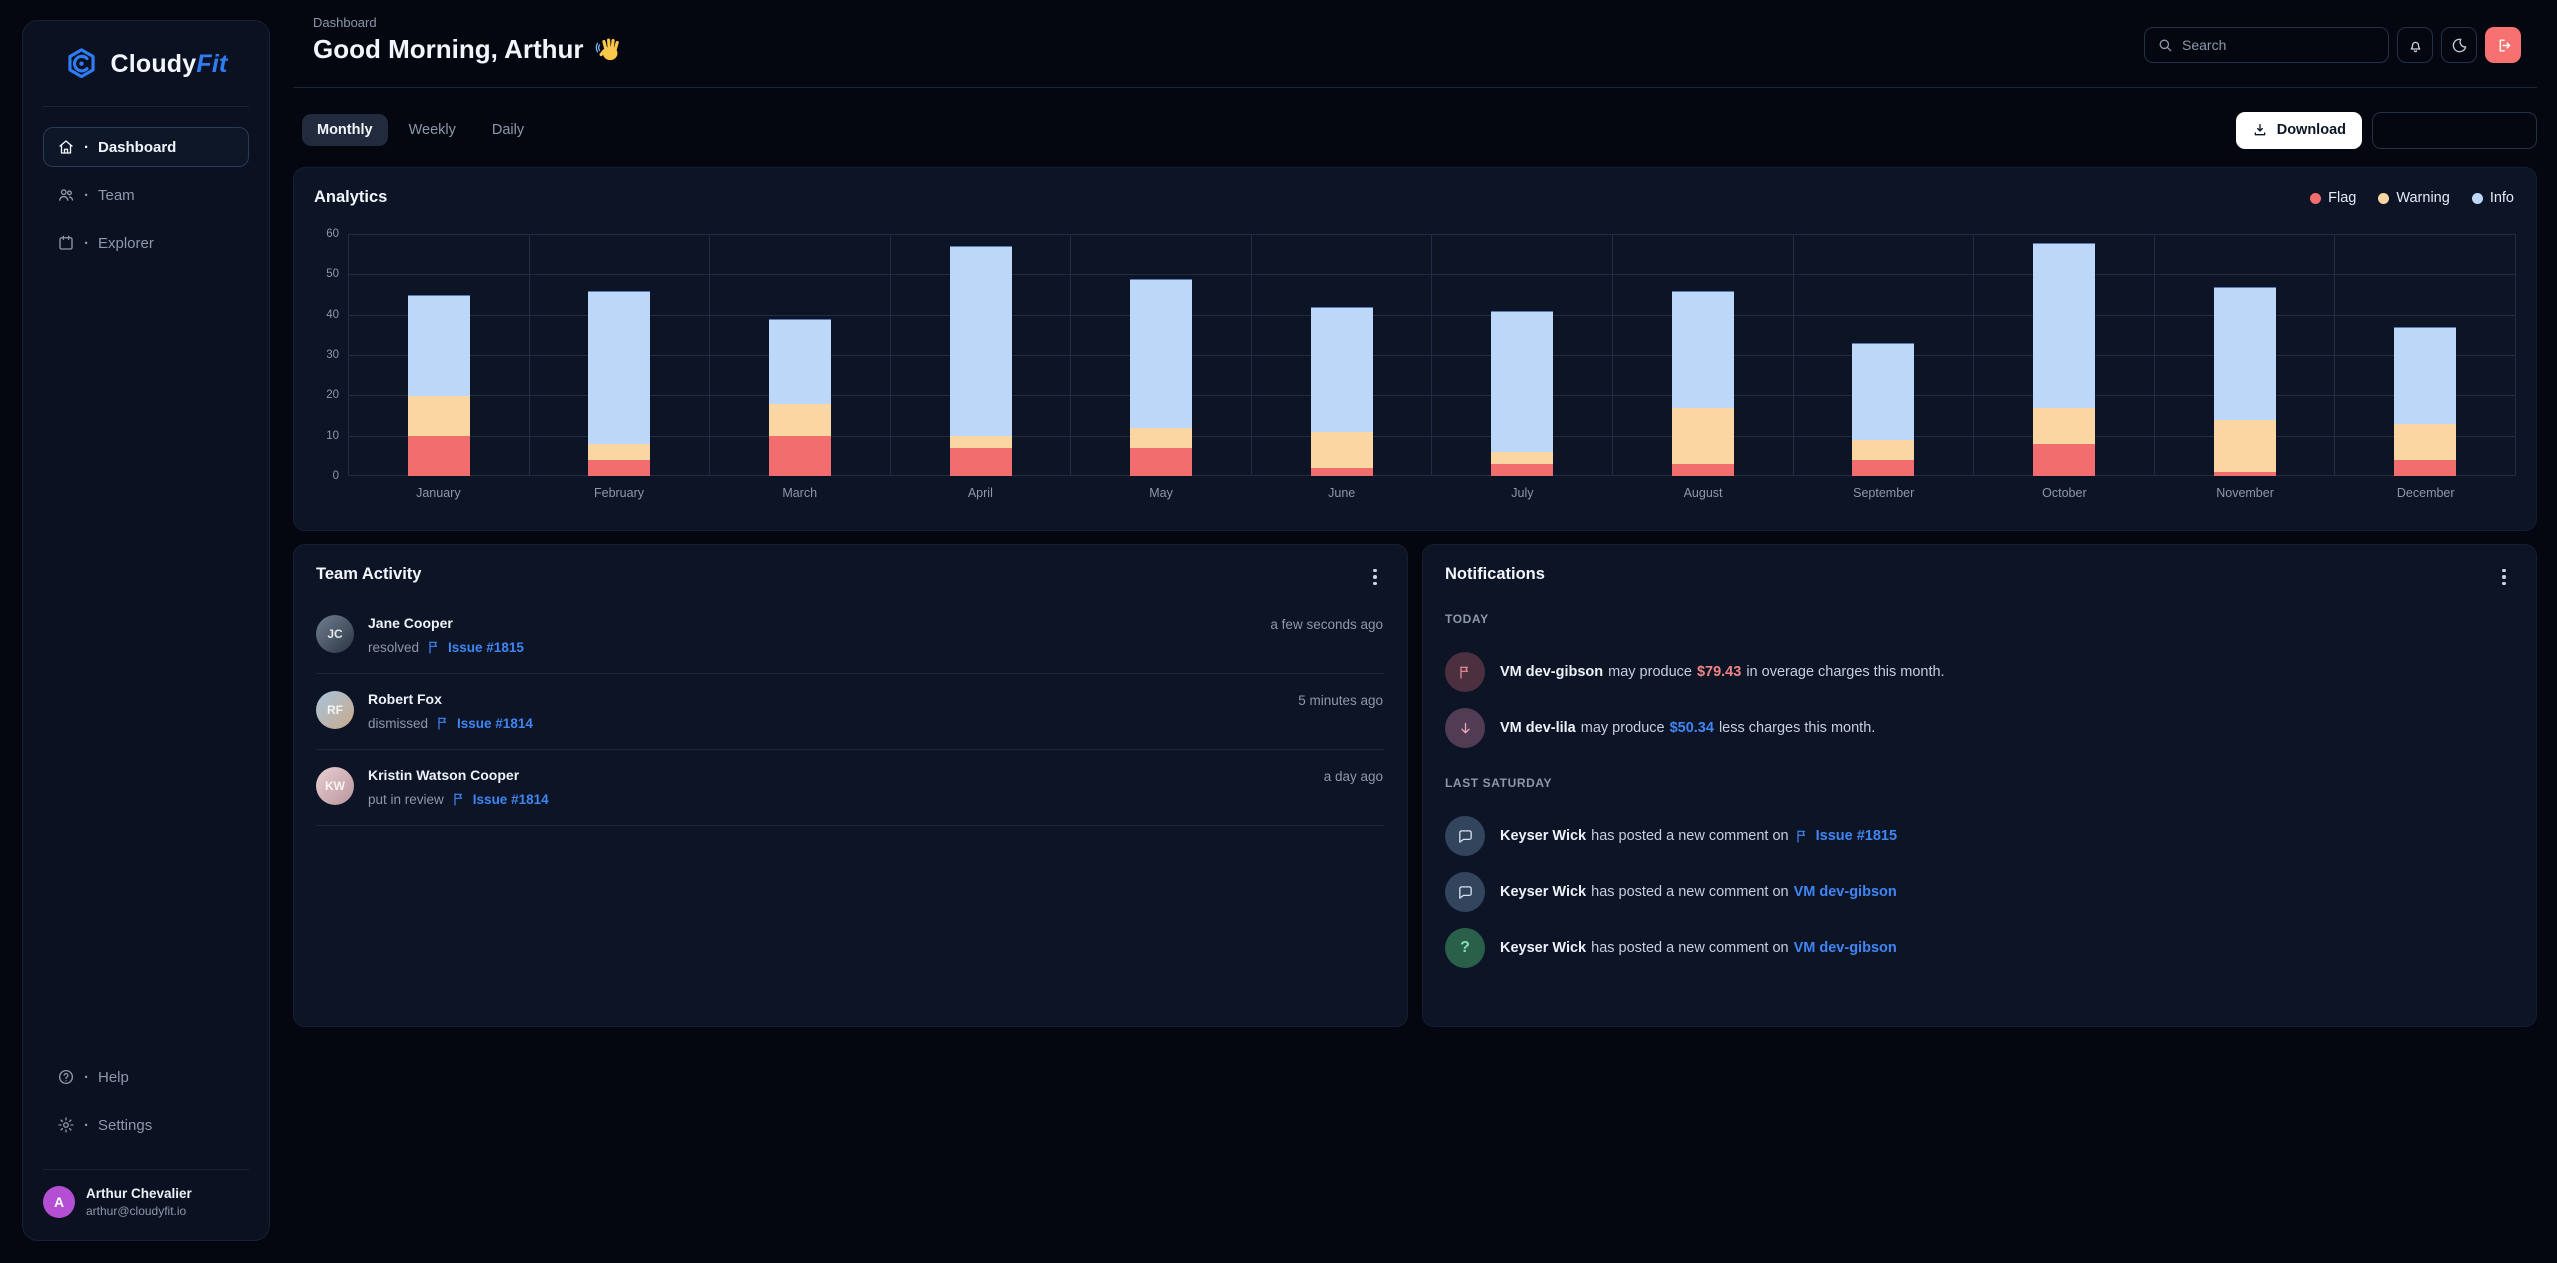 This screenshot has height=1263, width=2557. I want to click on search-input, so click(2279, 45).